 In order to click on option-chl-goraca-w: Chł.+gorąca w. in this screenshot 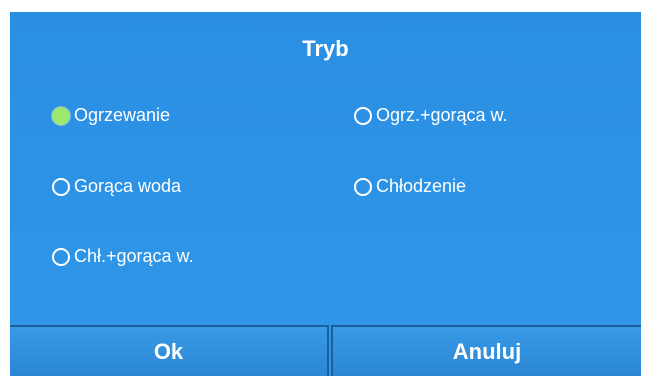, I will do `click(123, 256)`.